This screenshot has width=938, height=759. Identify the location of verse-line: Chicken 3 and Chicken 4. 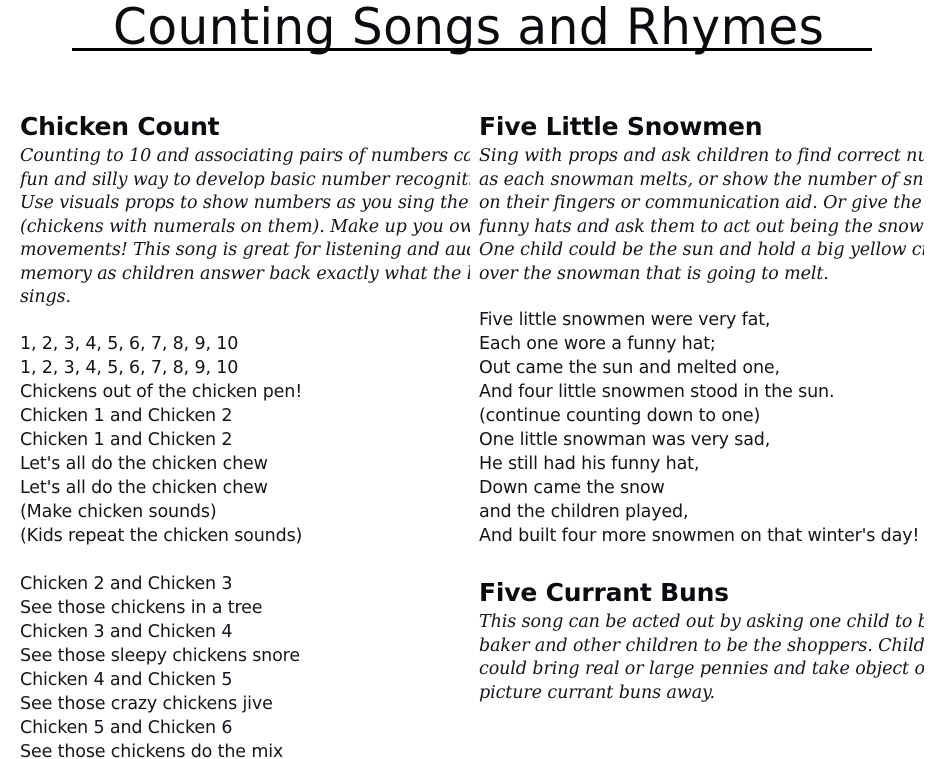
(126, 631).